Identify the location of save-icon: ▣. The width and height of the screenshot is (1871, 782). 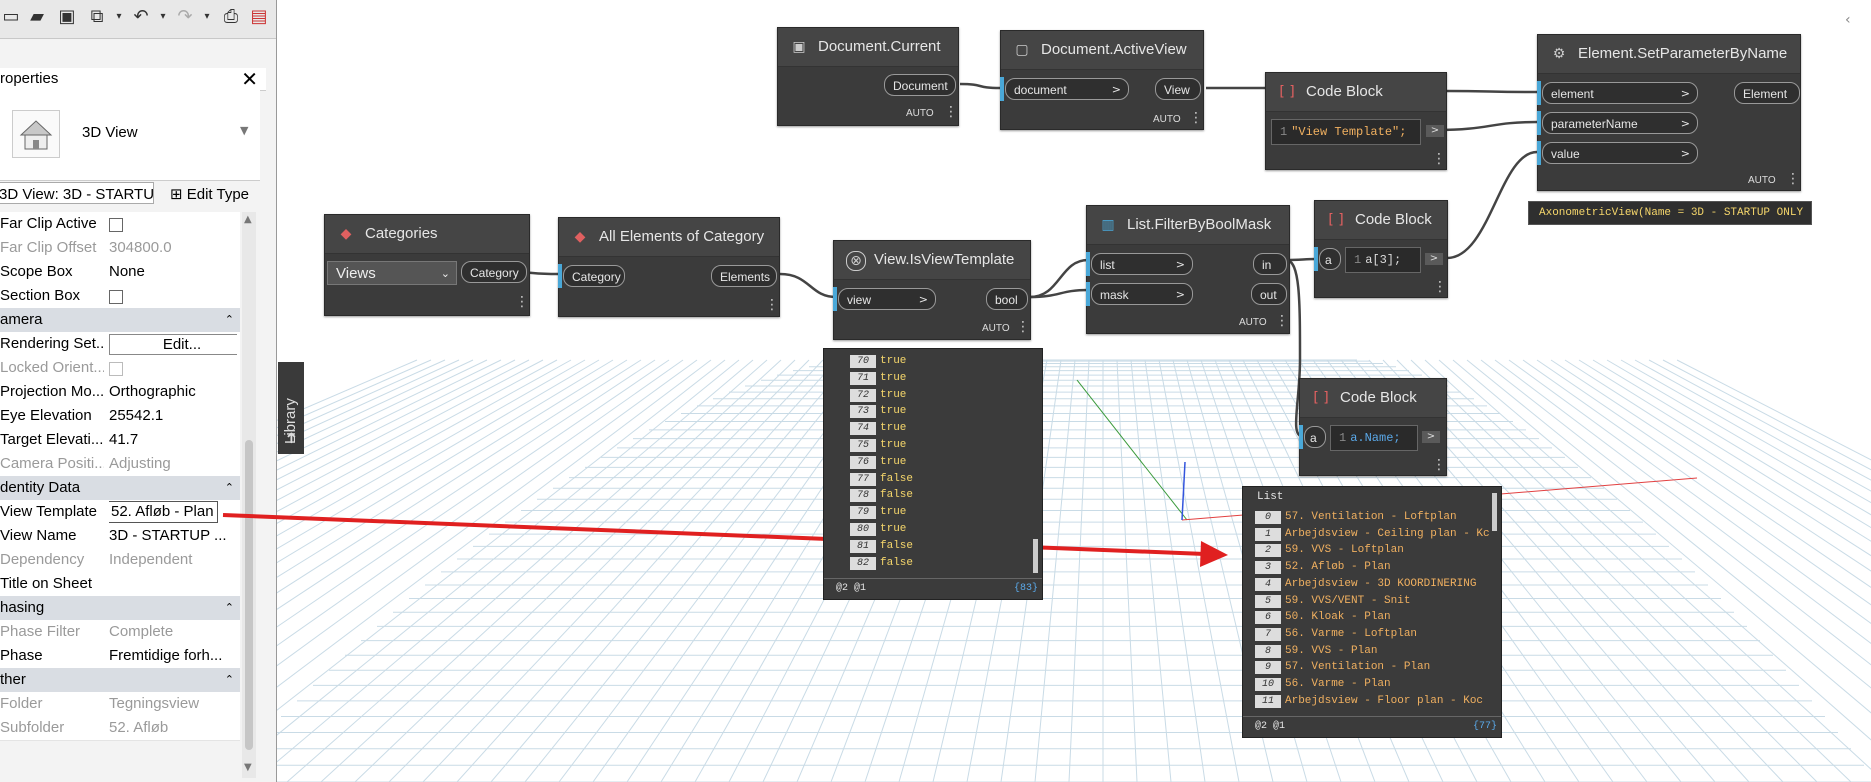
(67, 17).